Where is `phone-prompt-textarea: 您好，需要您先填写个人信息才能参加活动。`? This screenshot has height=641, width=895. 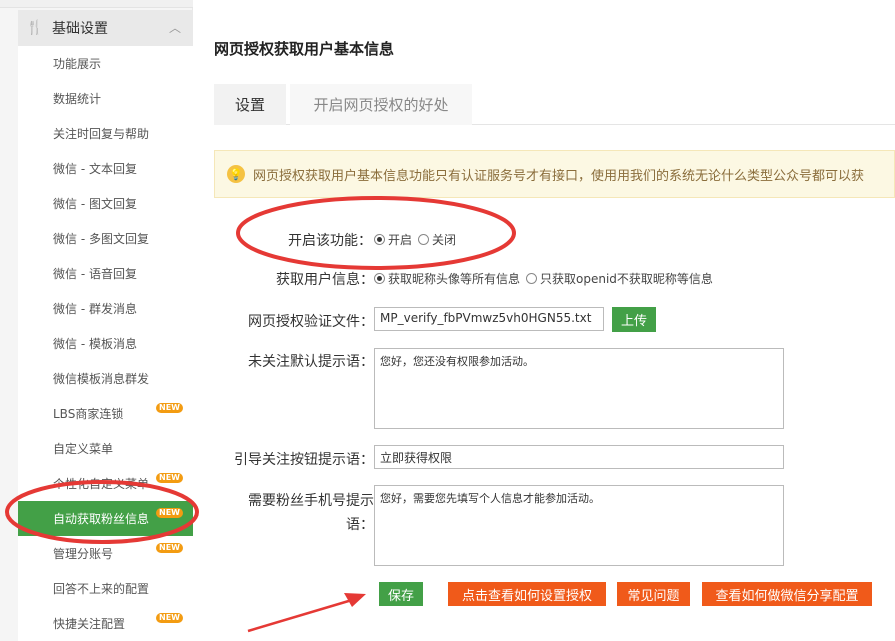 phone-prompt-textarea: 您好，需要您先填写个人信息才能参加活动。 is located at coordinates (579, 525).